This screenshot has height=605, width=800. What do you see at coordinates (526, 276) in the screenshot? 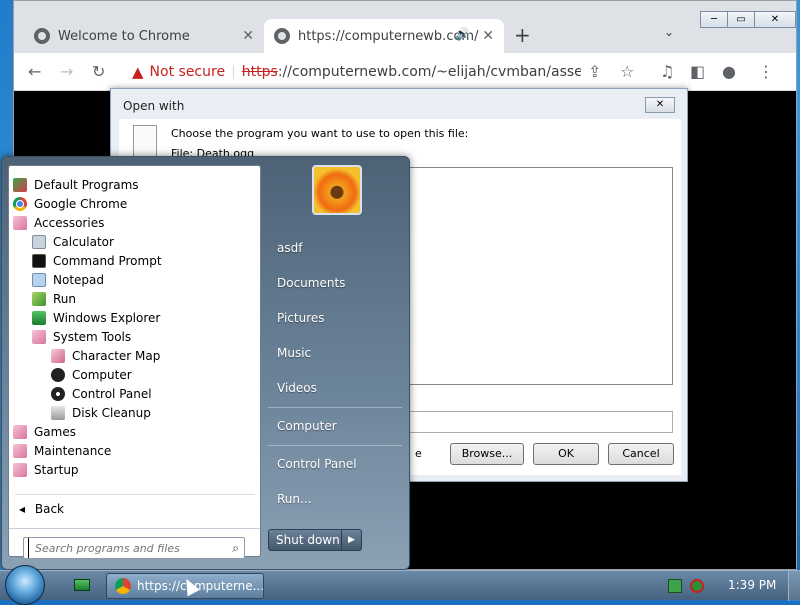
I see `program-list` at bounding box center [526, 276].